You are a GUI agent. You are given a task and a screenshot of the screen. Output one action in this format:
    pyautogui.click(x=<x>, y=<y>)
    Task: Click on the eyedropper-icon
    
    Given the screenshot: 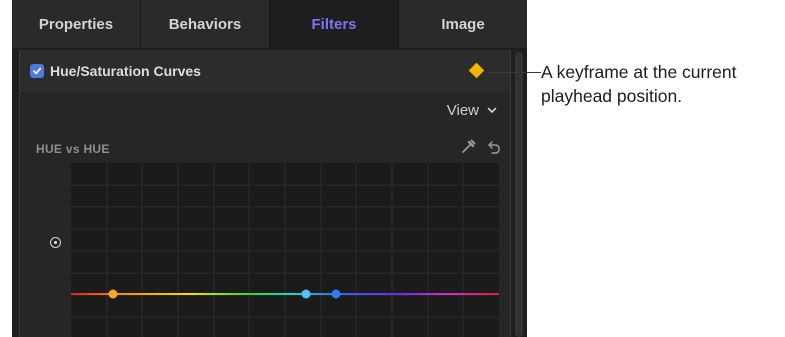 What is the action you would take?
    pyautogui.click(x=468, y=147)
    